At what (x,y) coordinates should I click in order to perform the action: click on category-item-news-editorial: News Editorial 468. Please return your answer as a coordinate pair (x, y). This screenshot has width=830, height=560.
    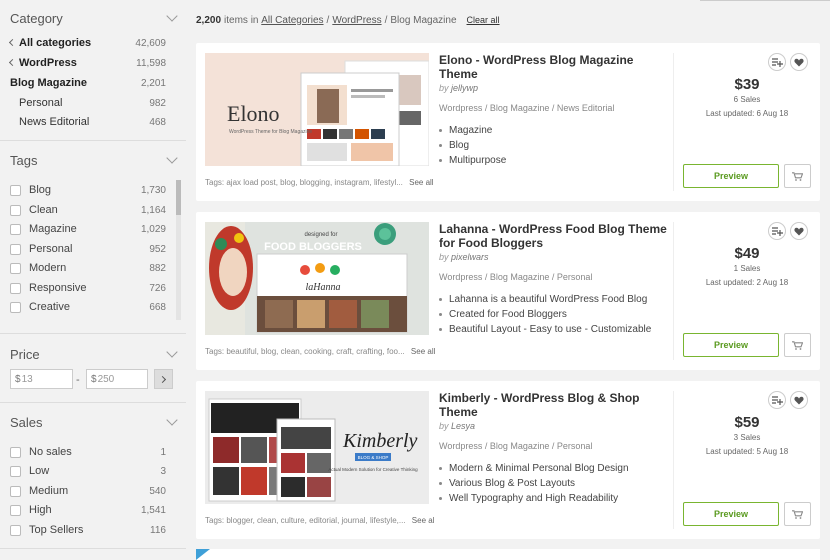
    Looking at the image, I should click on (92, 122).